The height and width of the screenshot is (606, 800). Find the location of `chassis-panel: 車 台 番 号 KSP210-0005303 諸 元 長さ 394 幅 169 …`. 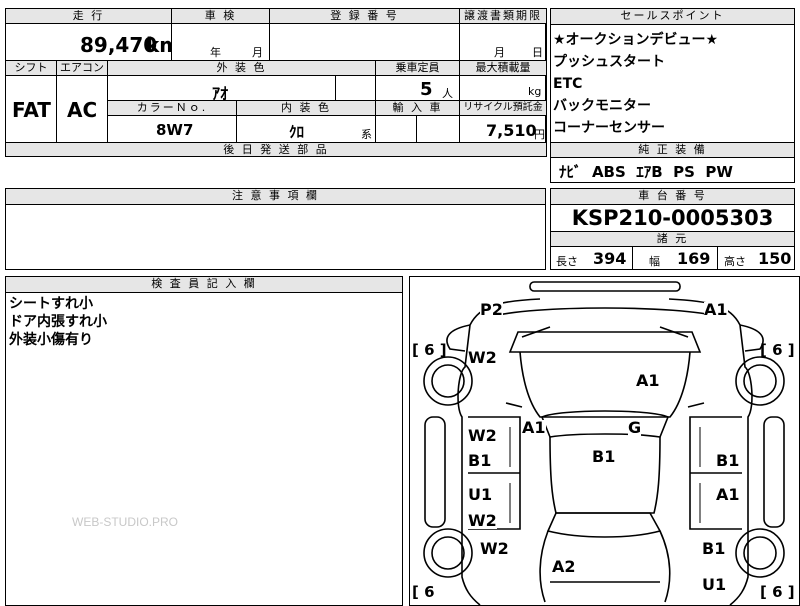

chassis-panel: 車 台 番 号 KSP210-0005303 諸 元 長さ 394 幅 169 … is located at coordinates (672, 229).